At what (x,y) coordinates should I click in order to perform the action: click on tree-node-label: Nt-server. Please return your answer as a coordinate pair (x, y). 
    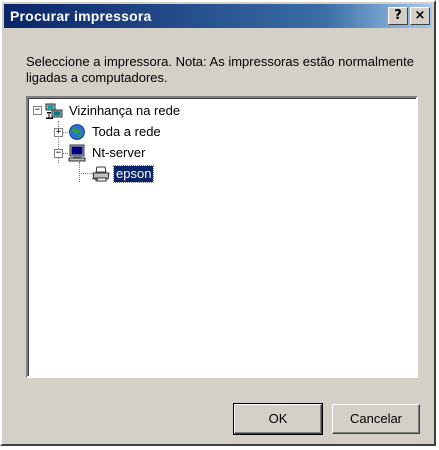
    Looking at the image, I should click on (119, 152).